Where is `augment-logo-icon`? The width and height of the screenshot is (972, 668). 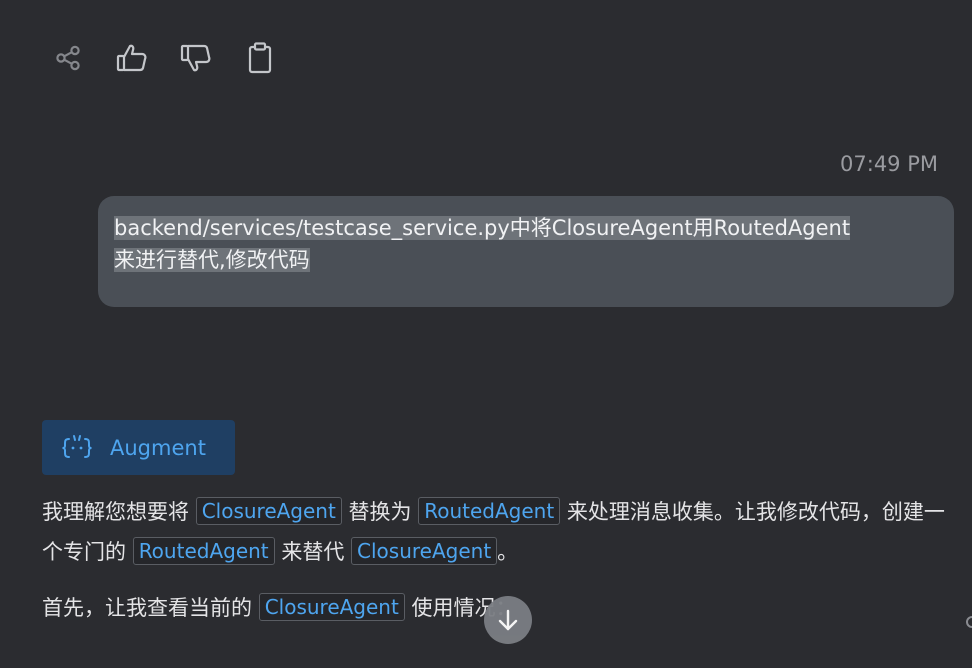
augment-logo-icon is located at coordinates (77, 446).